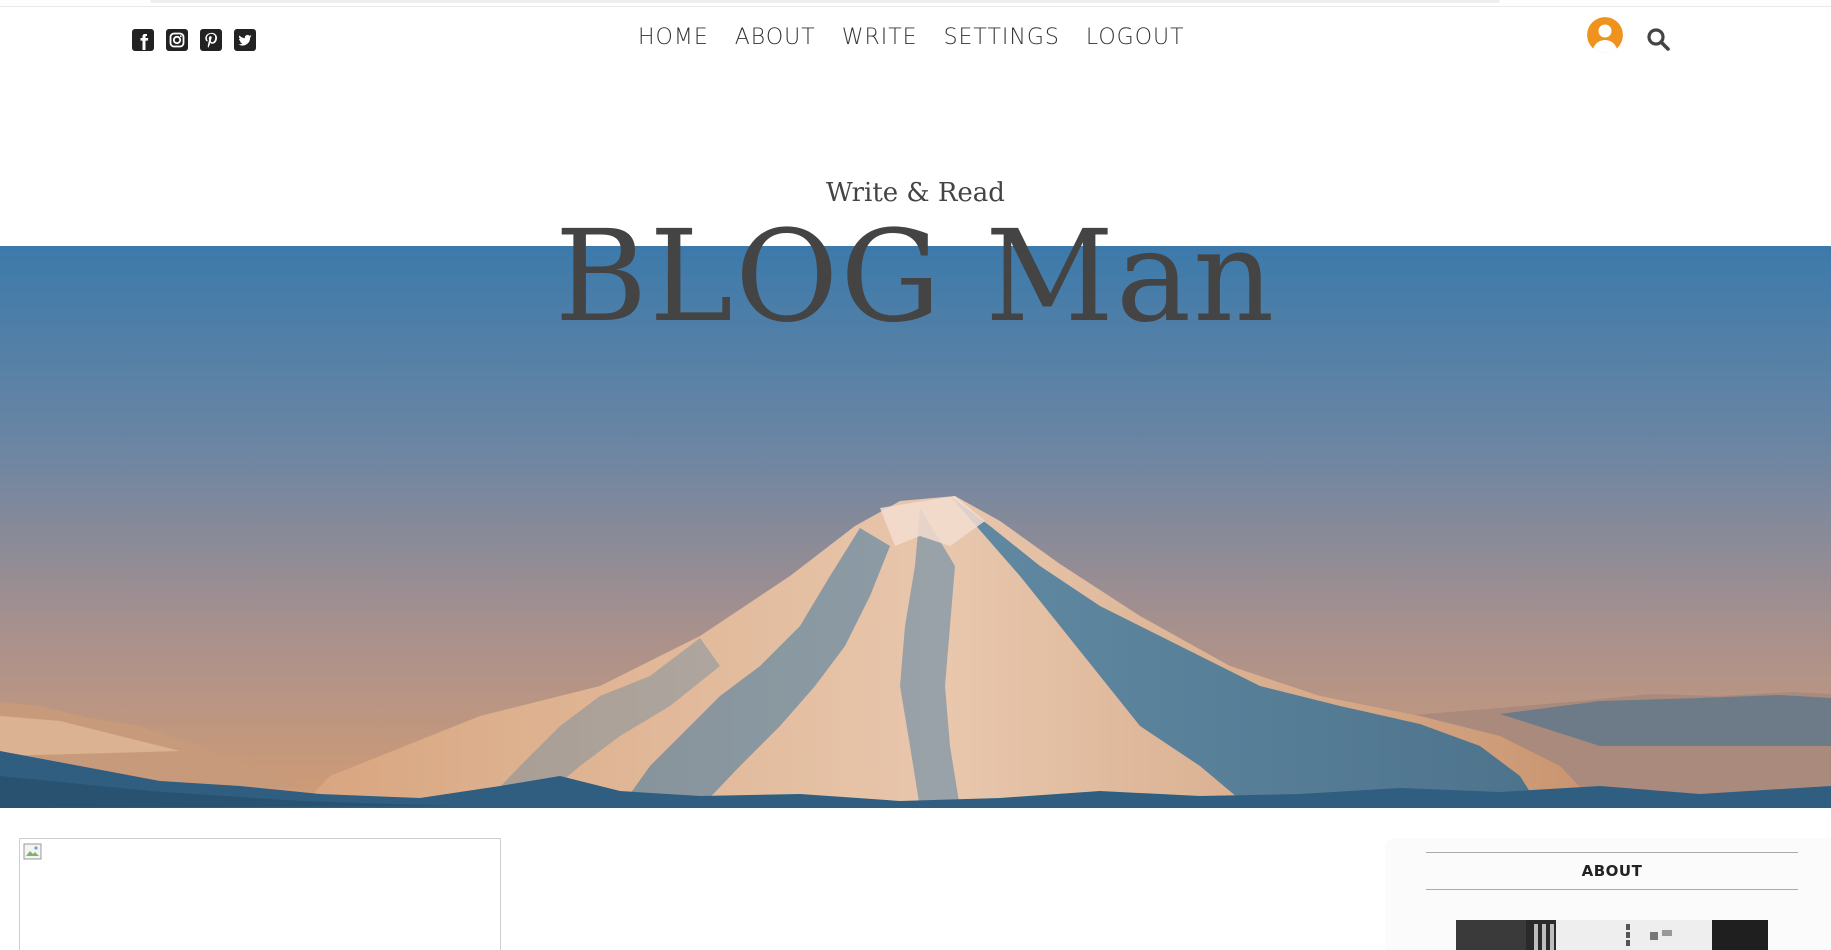 This screenshot has width=1831, height=950. What do you see at coordinates (915, 193) in the screenshot?
I see `header-subtitle: Write & Read` at bounding box center [915, 193].